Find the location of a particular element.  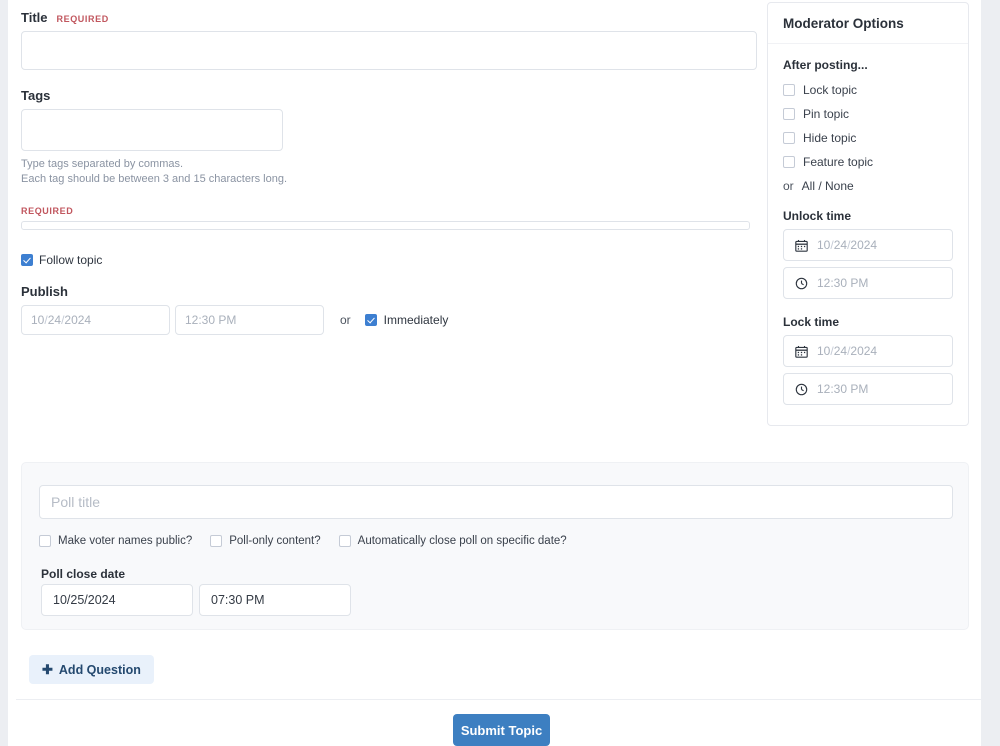

moderator-option-pin-topic: Pin topic is located at coordinates (868, 114).